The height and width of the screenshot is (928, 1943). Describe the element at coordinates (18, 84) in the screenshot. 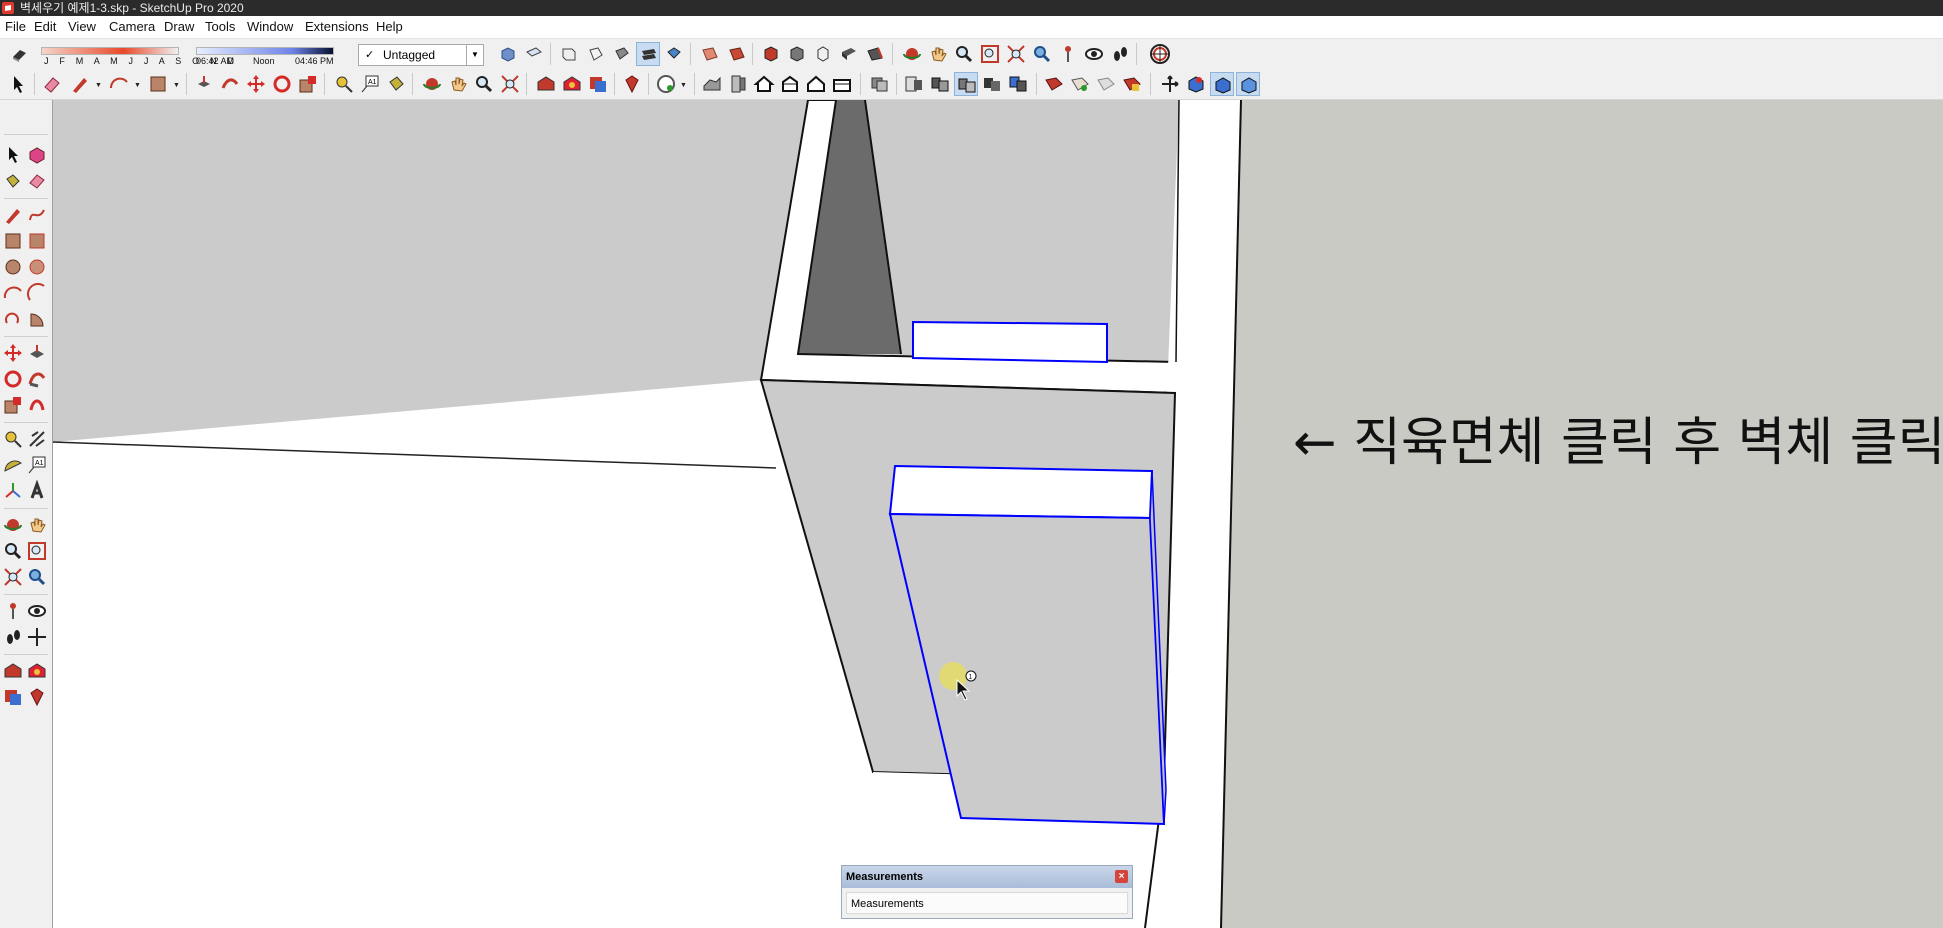

I see `select-icon` at that location.